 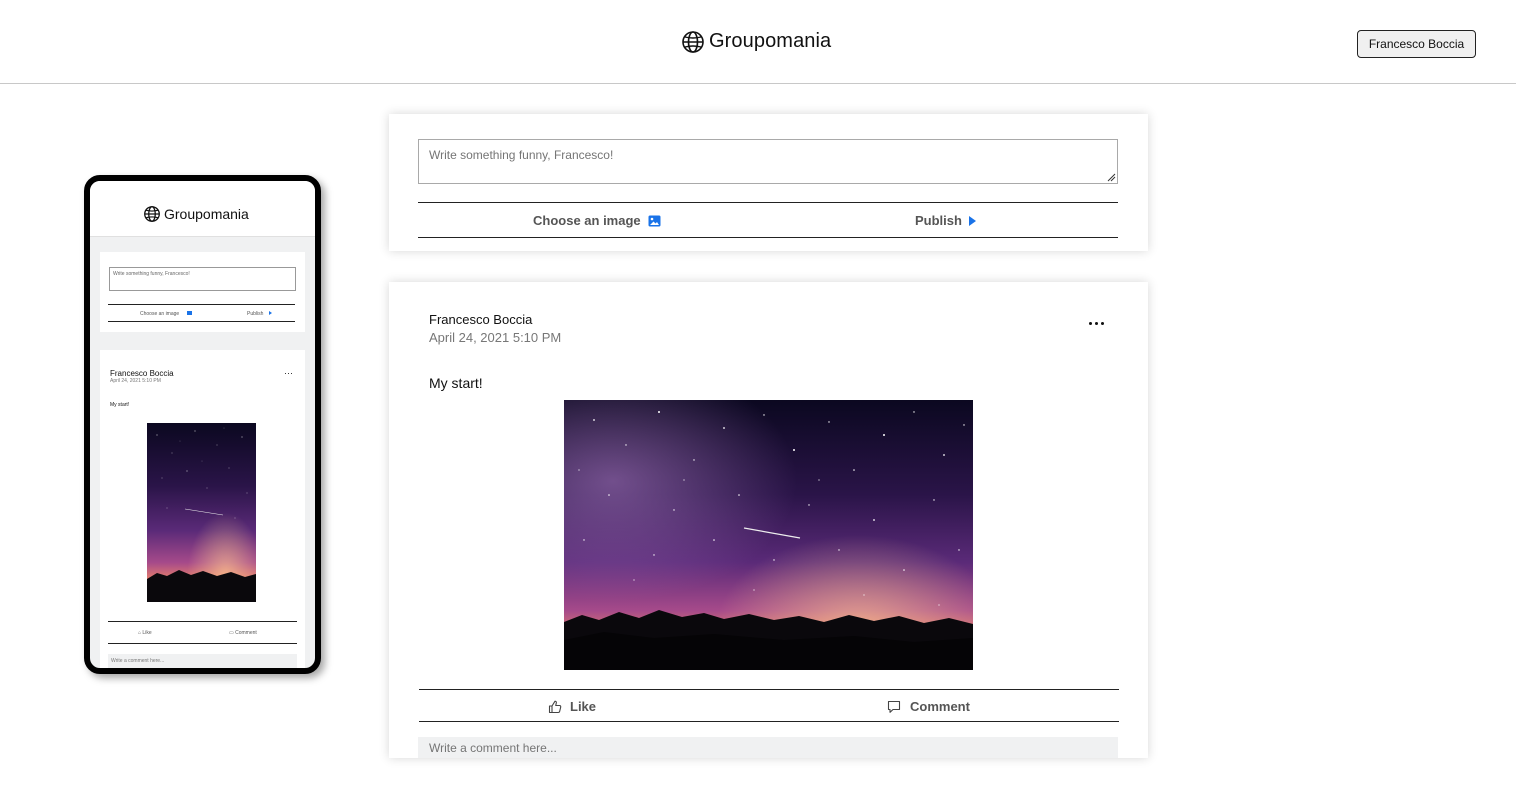 I want to click on create-post-card: Choose an image Publish, so click(x=768, y=182).